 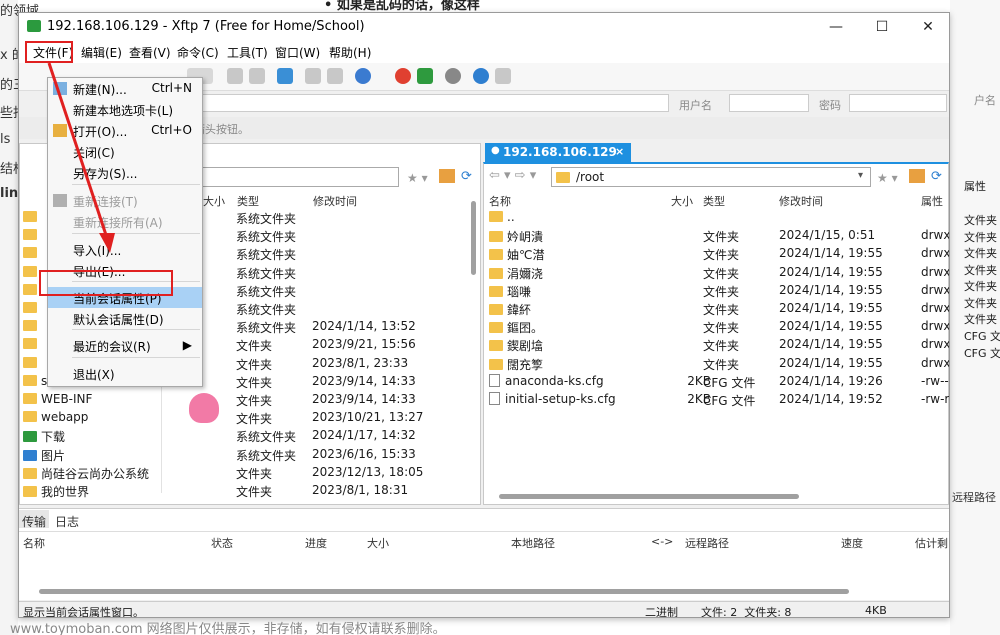 I want to click on background-right-label: 属性, so click(x=975, y=186).